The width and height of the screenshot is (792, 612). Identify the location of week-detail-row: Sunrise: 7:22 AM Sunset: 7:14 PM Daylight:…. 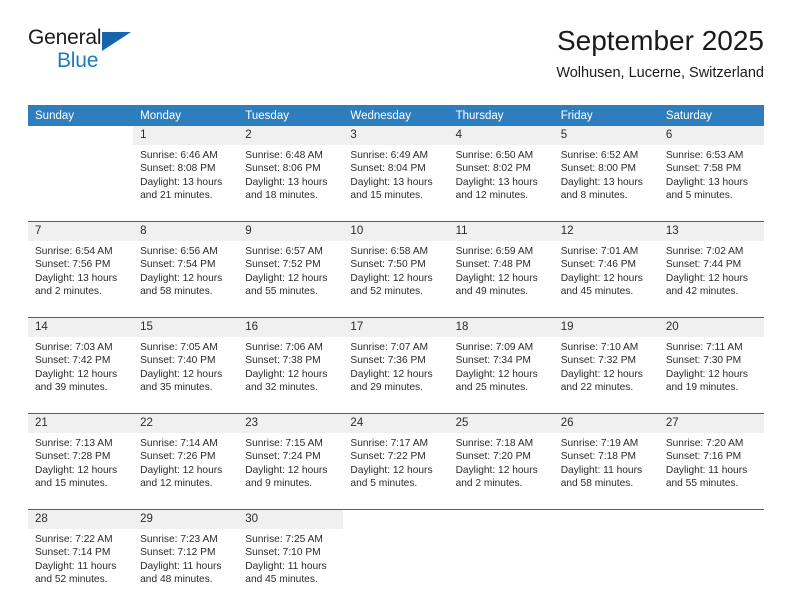
(396, 567).